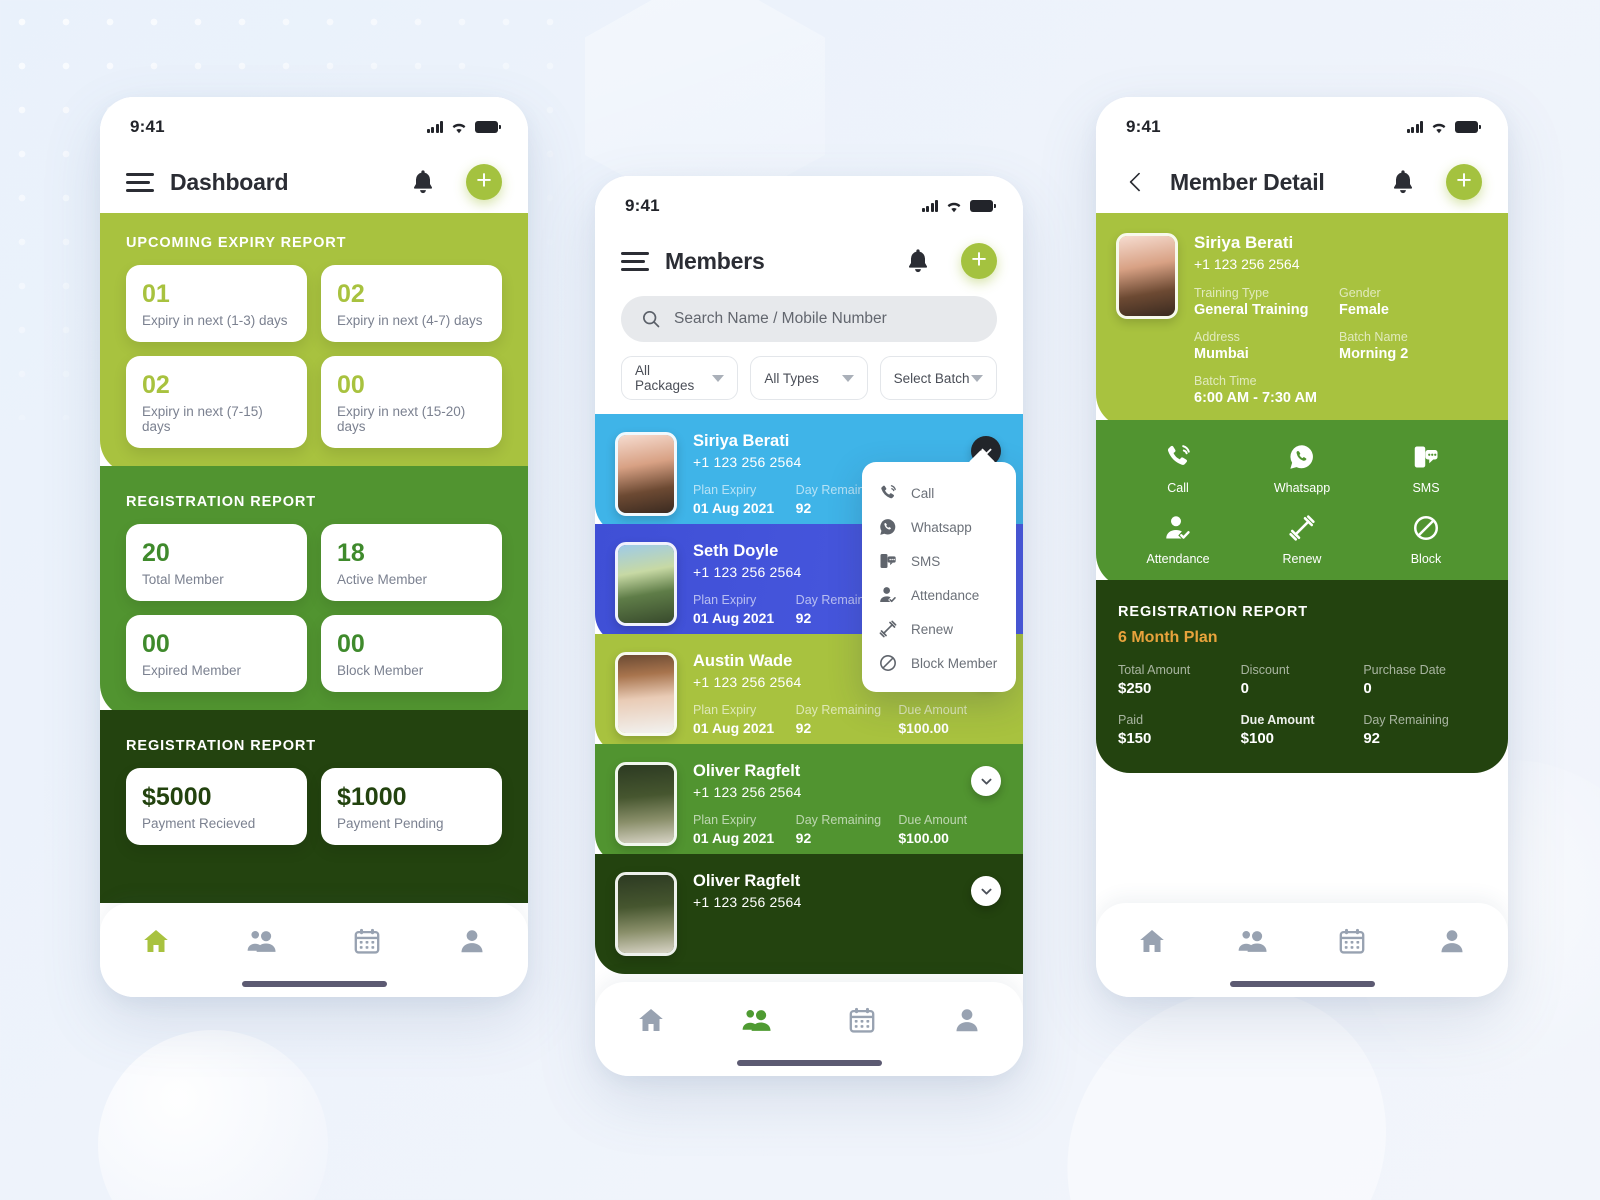 The width and height of the screenshot is (1600, 1200). I want to click on menu-item-whatsapp: Whatsapp, so click(939, 527).